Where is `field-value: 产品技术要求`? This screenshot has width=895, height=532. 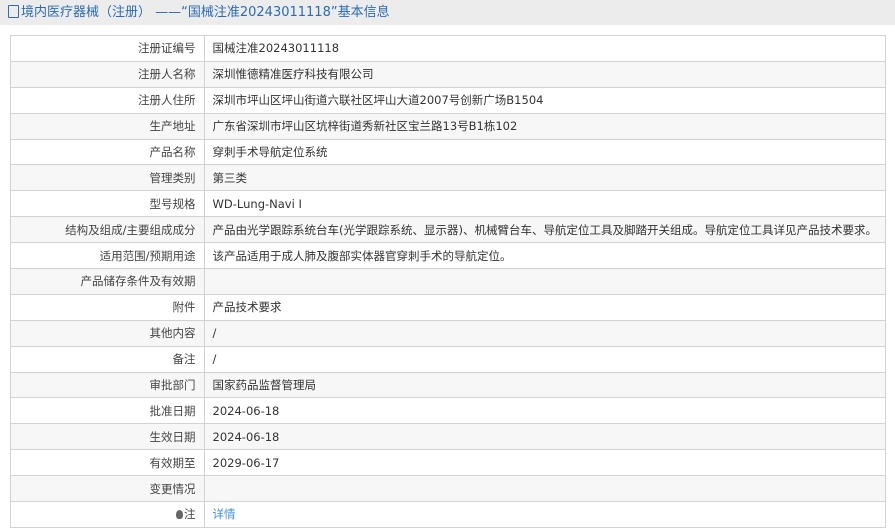 field-value: 产品技术要求 is located at coordinates (545, 307).